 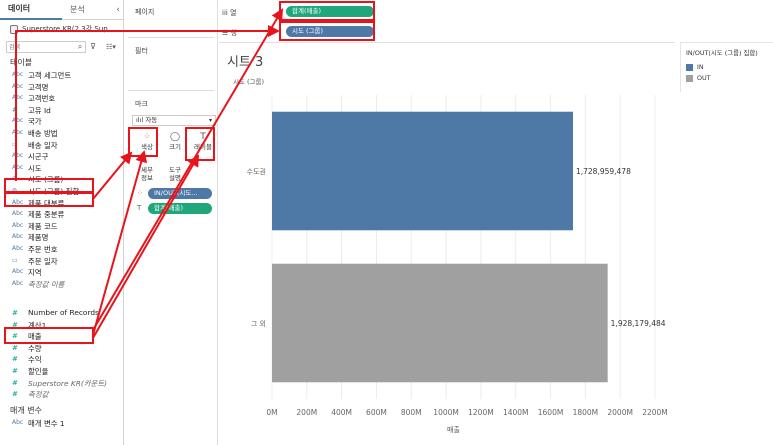 I want to click on field-item: Abc 국가, so click(x=63, y=122).